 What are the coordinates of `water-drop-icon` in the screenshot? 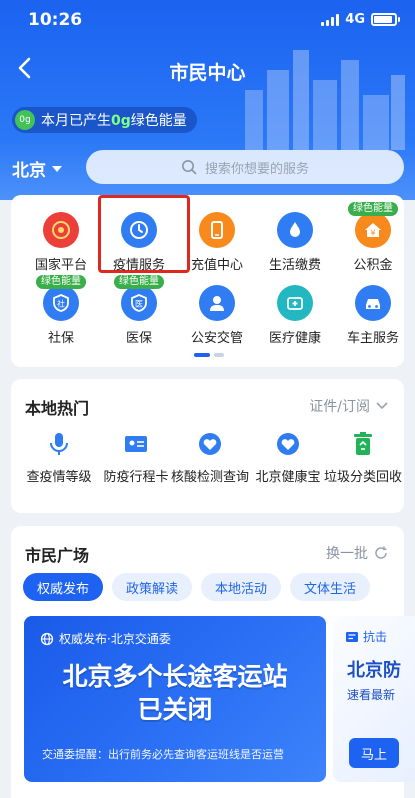 It's located at (295, 230).